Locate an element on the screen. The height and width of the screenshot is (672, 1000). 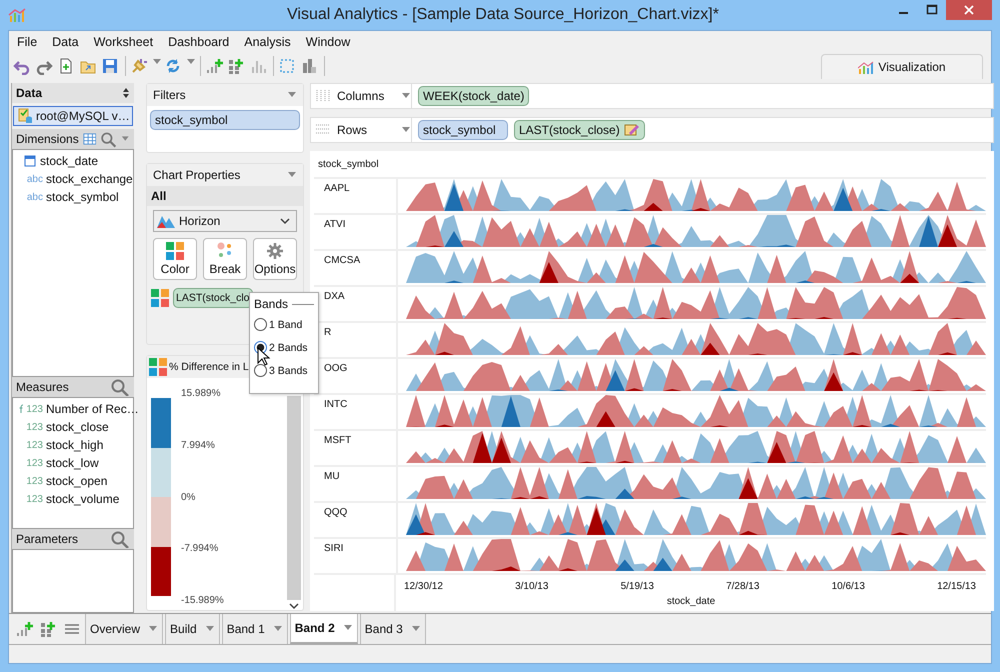
menu-item: File is located at coordinates (27, 42).